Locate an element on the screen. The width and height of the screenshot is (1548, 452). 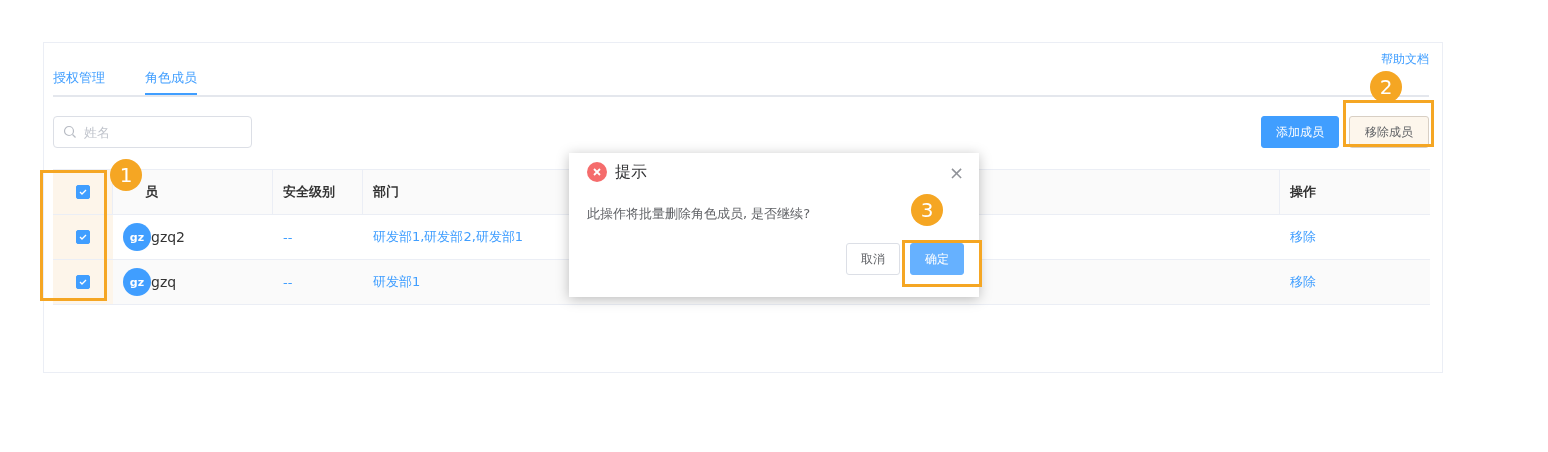
step-badge: 1 is located at coordinates (126, 175).